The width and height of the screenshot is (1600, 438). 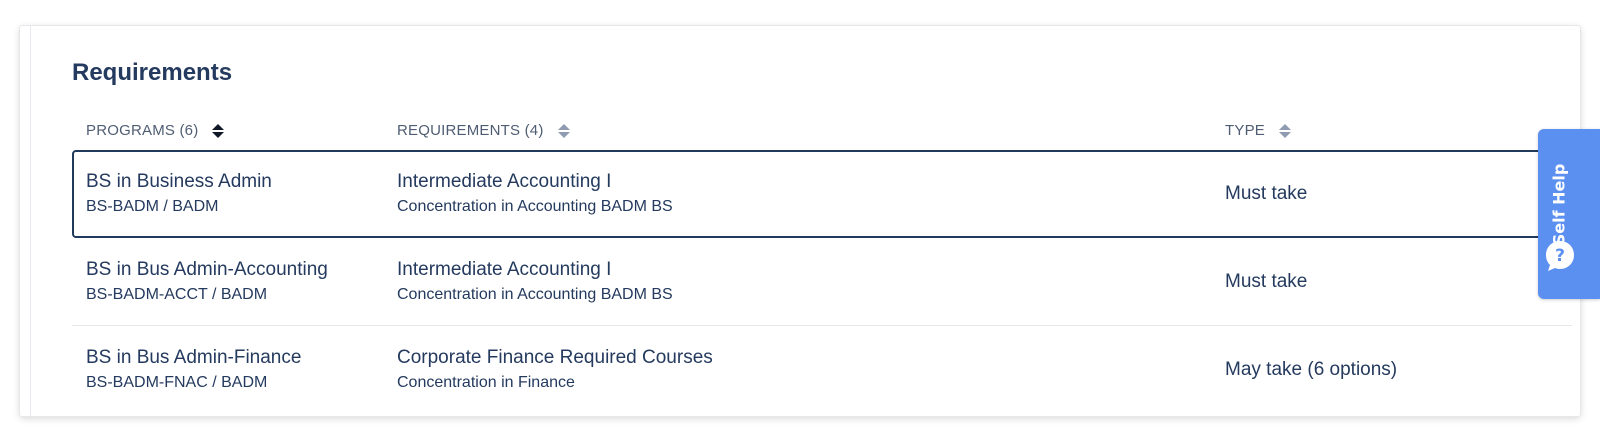 I want to click on column-header-requirements-label: REQUIREMENTS (4), so click(x=470, y=130).